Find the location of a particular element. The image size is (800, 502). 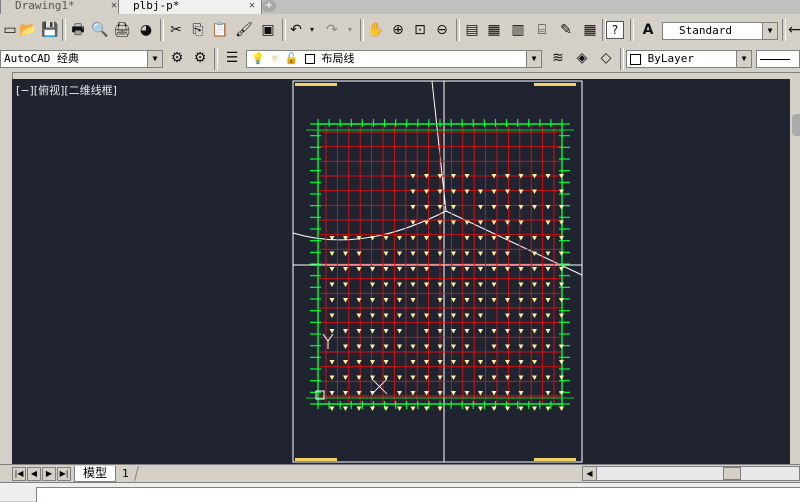

block-editor-icon: ▣ is located at coordinates (268, 30).